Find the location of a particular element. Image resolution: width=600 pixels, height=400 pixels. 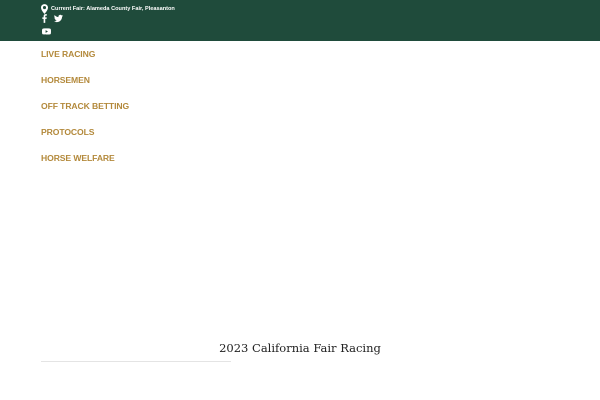

nav-item-protocols: PROTOCOLS is located at coordinates (85, 138).